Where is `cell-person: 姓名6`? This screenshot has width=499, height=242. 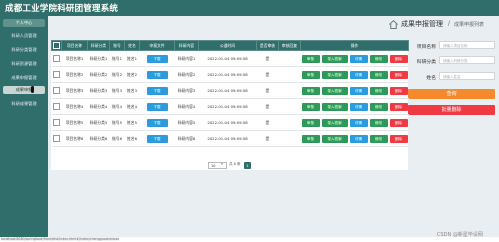
cell-person: 姓名6 is located at coordinates (132, 138).